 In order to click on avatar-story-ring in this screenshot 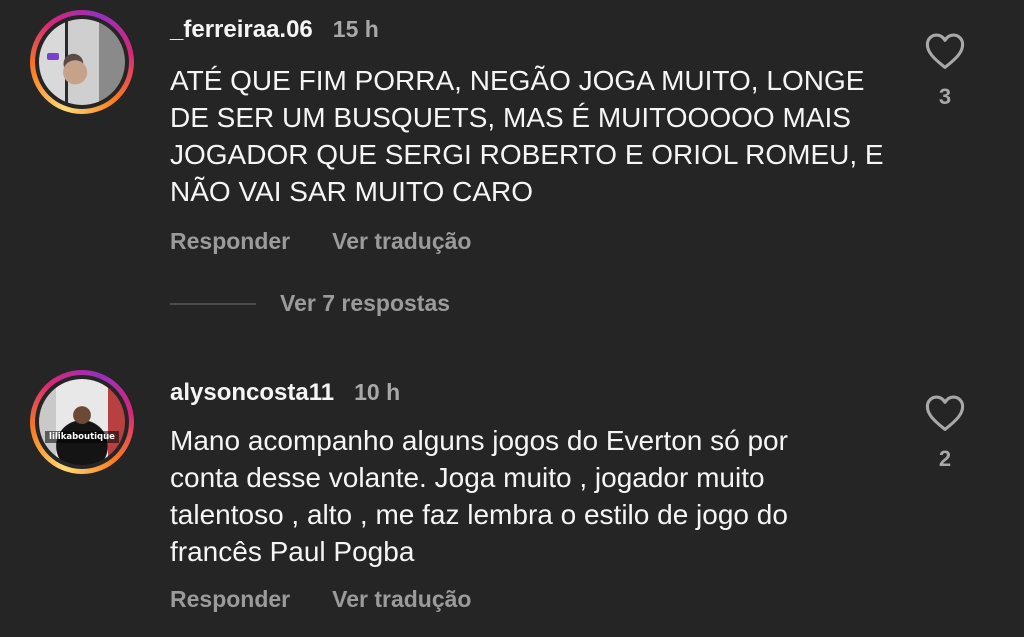, I will do `click(82, 62)`.